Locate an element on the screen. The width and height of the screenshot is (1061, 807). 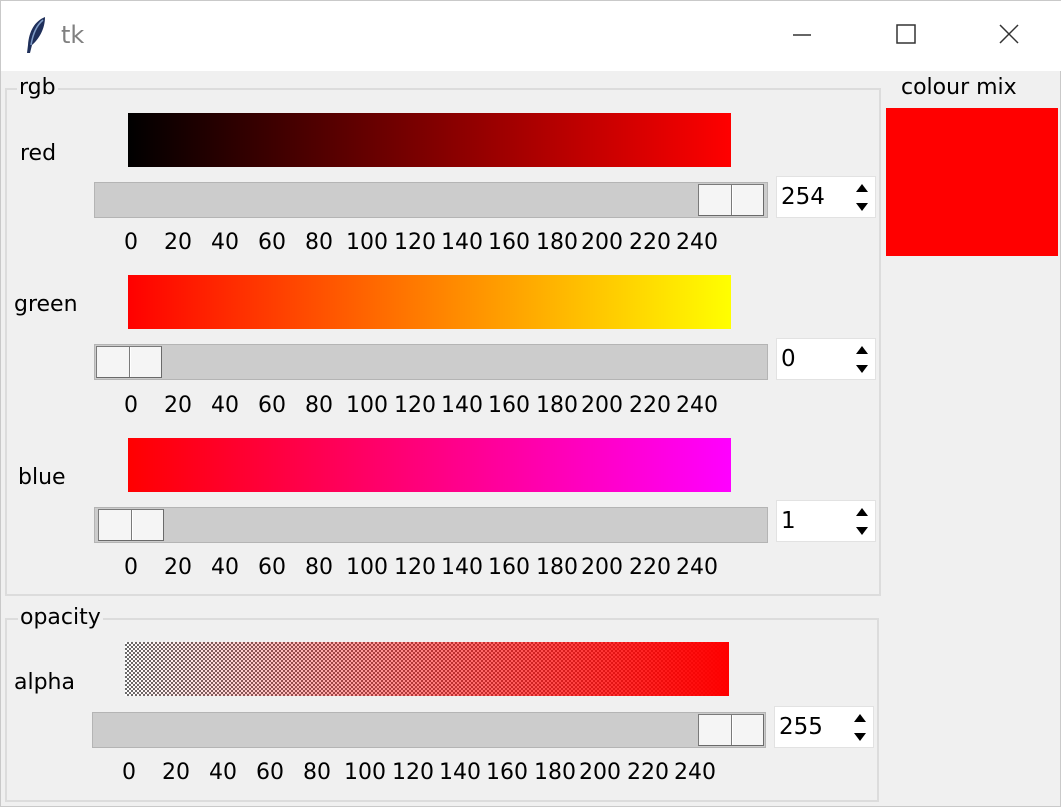
red-label: red is located at coordinates (38, 153).